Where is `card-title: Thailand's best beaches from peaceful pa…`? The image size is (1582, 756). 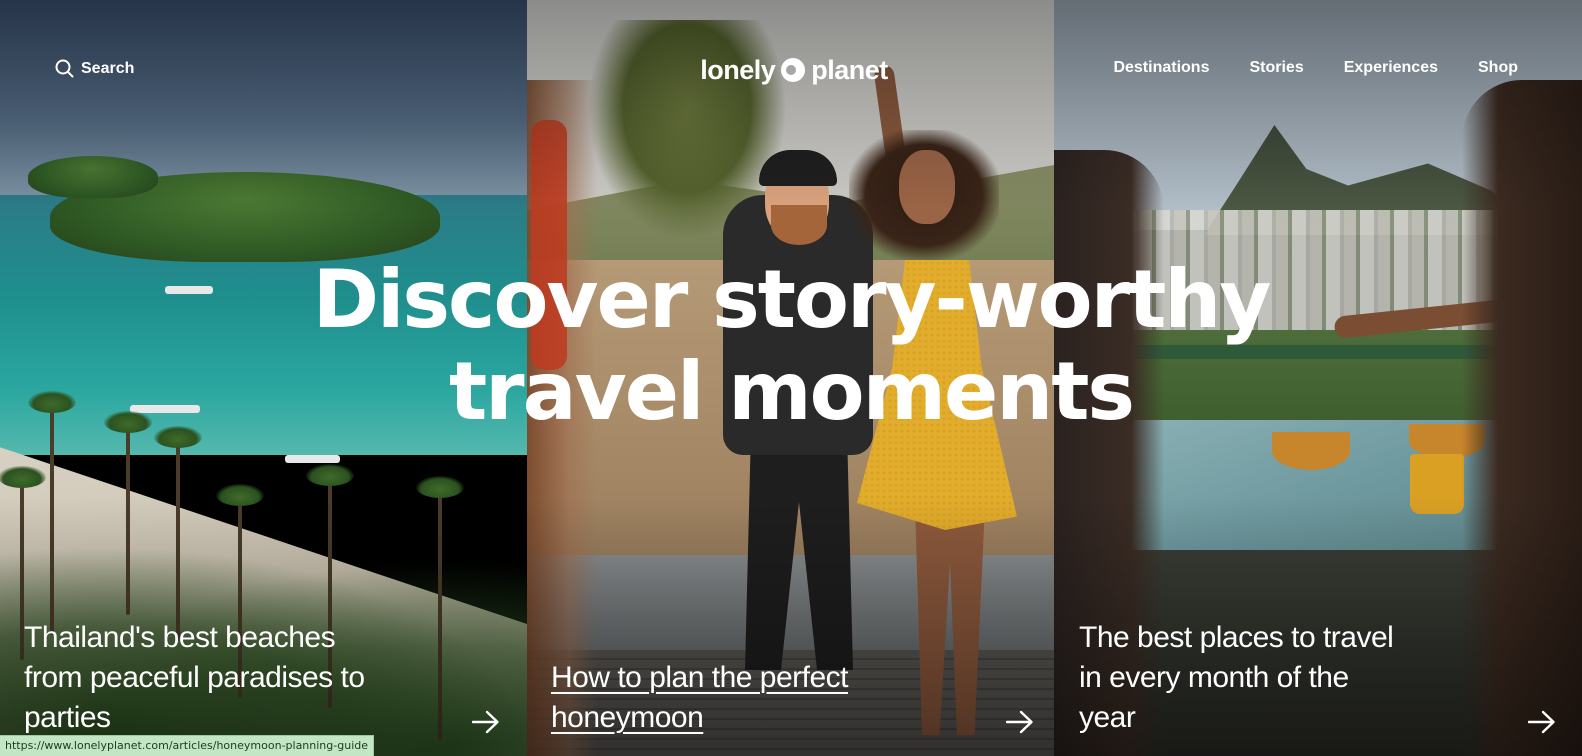
card-title: Thailand's best beaches from peaceful pa… is located at coordinates (194, 677).